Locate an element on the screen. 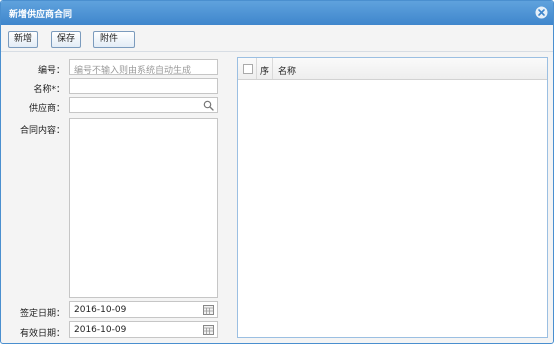 The height and width of the screenshot is (344, 554). attachment-button: 附件 is located at coordinates (114, 39).